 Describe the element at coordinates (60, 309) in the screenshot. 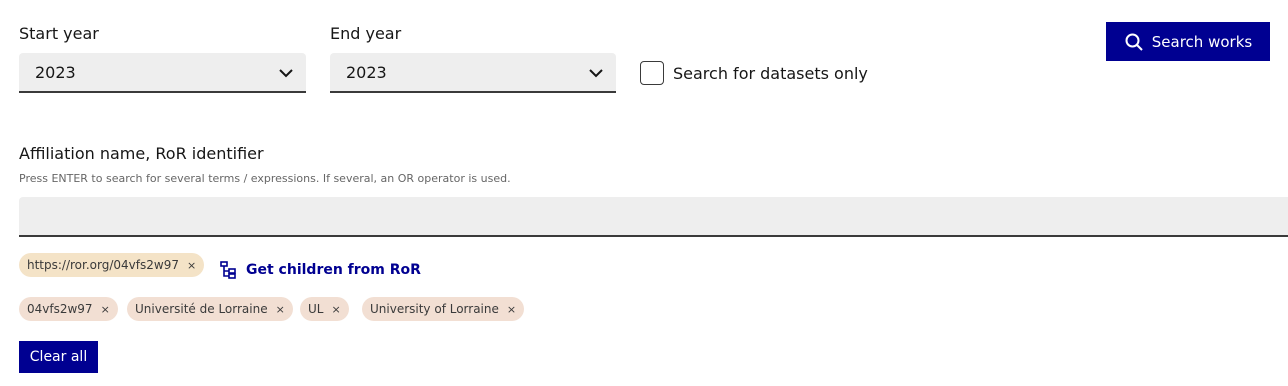

I see `affiliation-tag-label: 04vfs2w97` at that location.